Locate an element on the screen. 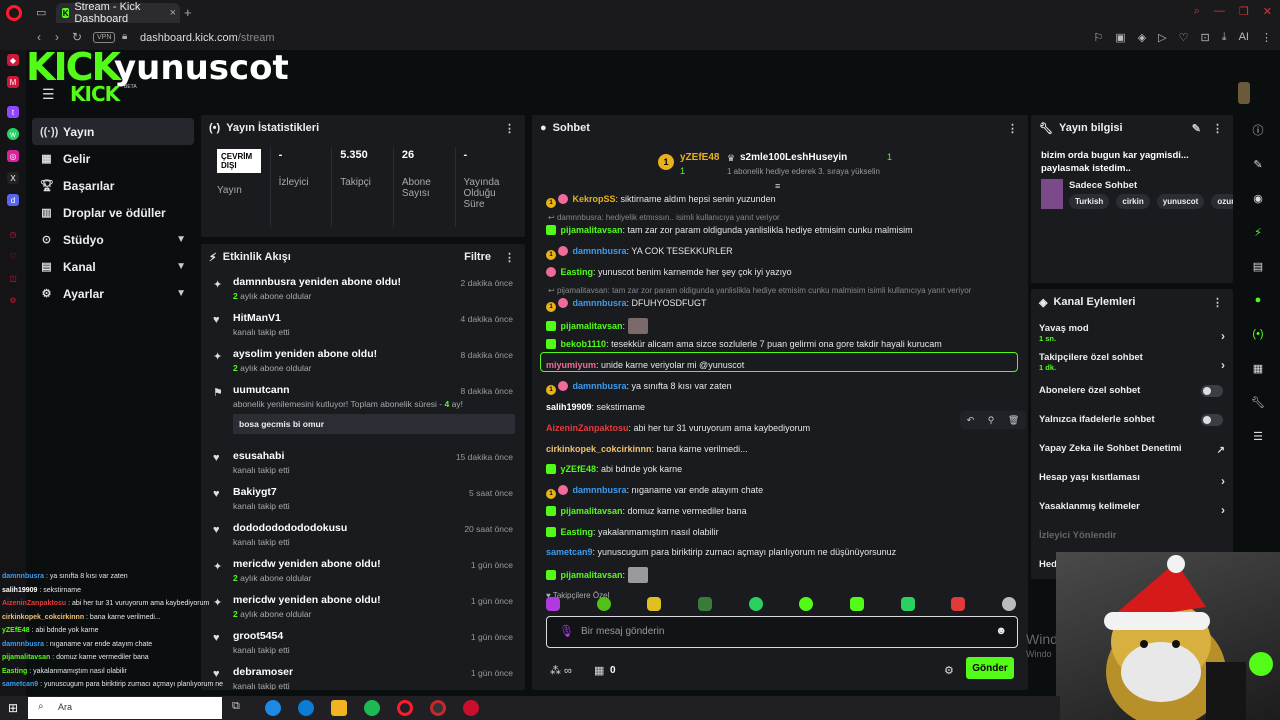 Image resolution: width=1280 pixels, height=720 pixels. chat-username: yZEfE48 is located at coordinates (579, 469).